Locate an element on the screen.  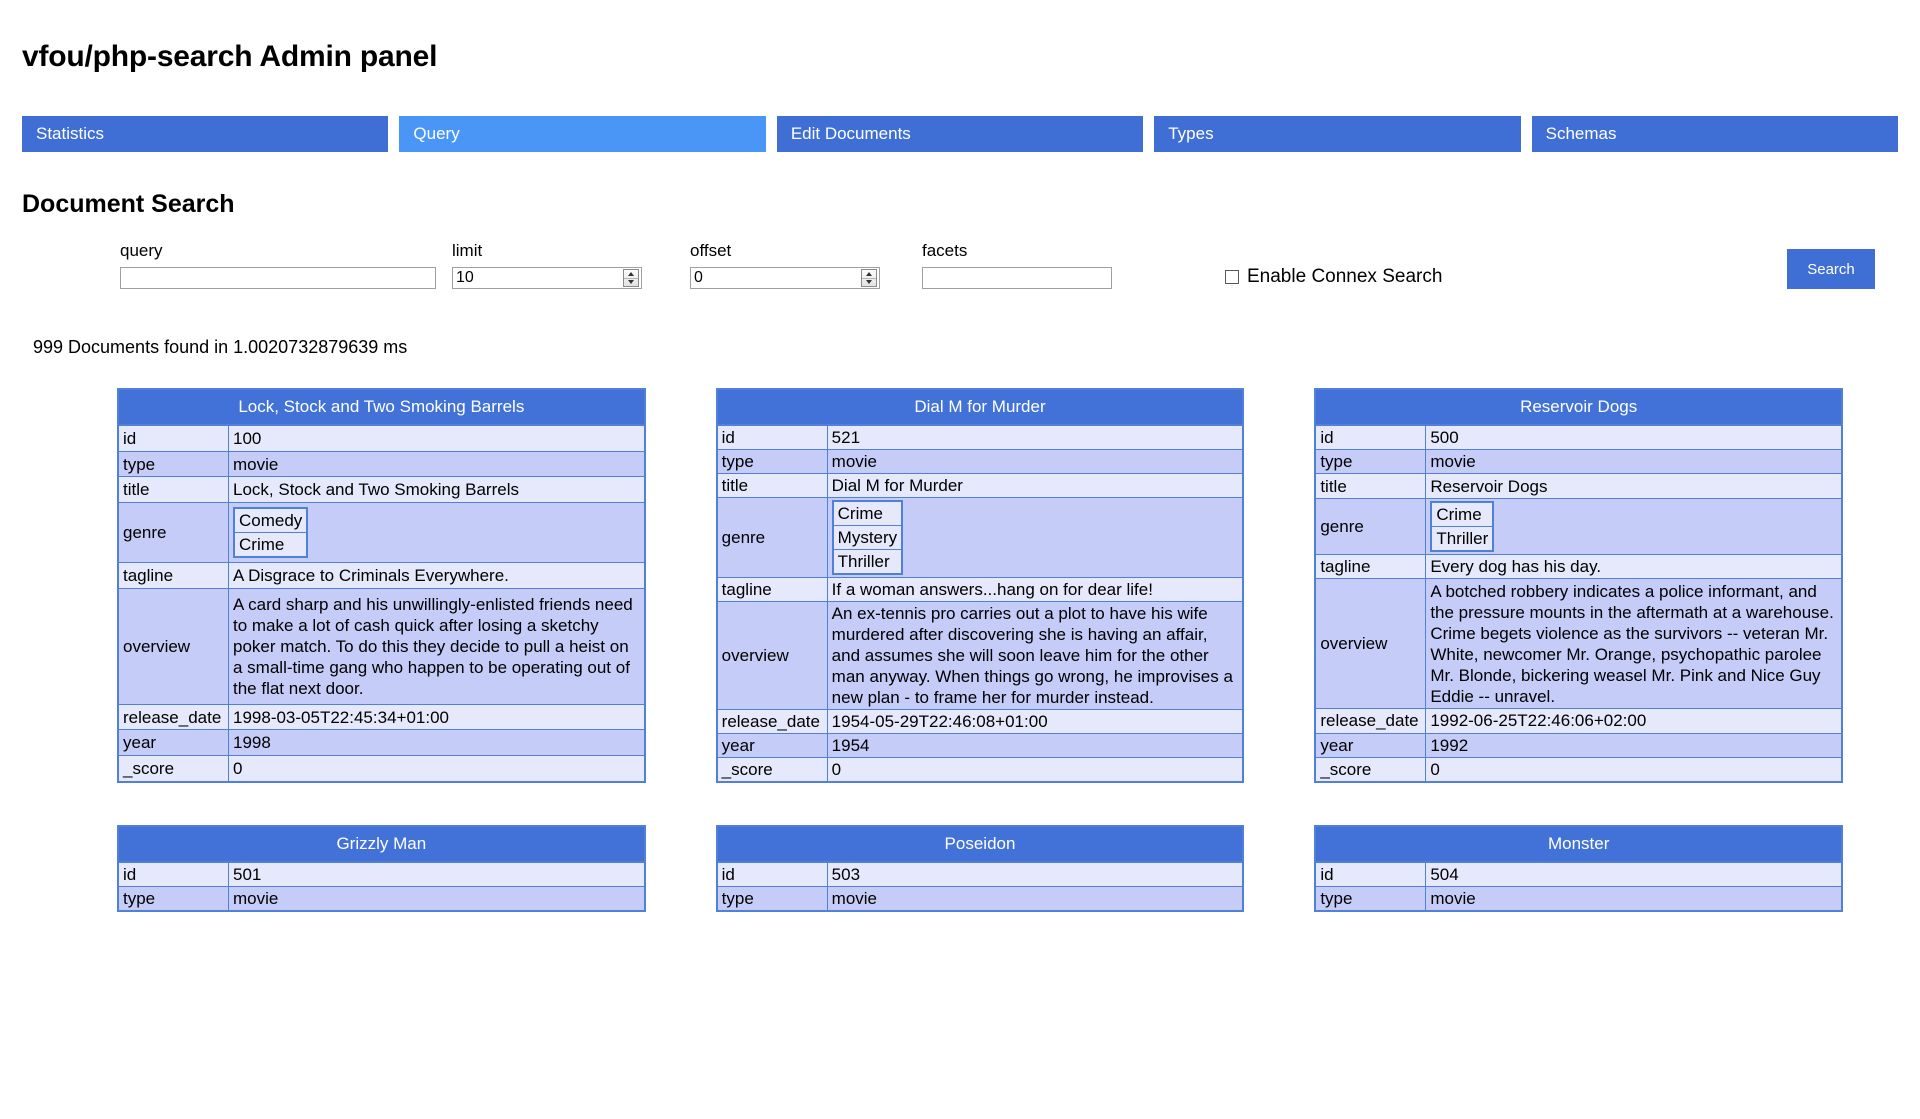
field-value: 1998 is located at coordinates (436, 743).